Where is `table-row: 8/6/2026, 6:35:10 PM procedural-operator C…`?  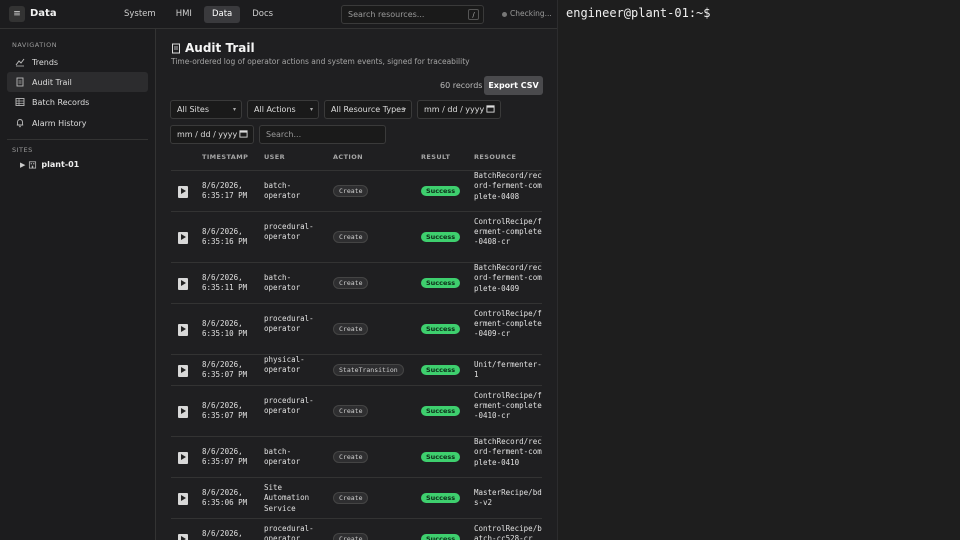 table-row: 8/6/2026, 6:35:10 PM procedural-operator C… is located at coordinates (356, 328).